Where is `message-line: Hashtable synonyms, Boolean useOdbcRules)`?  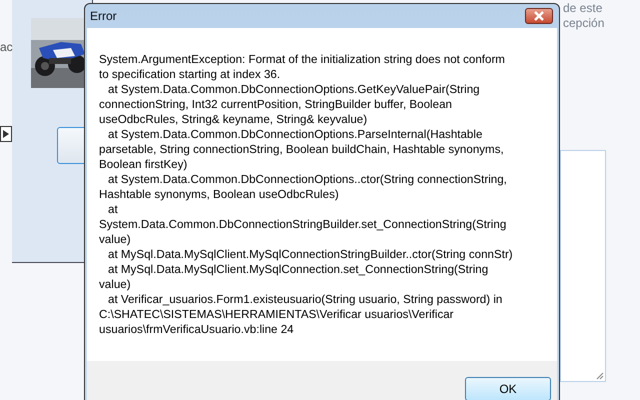 message-line: Hashtable synonyms, Boolean useOdbcRules) is located at coordinates (219, 194).